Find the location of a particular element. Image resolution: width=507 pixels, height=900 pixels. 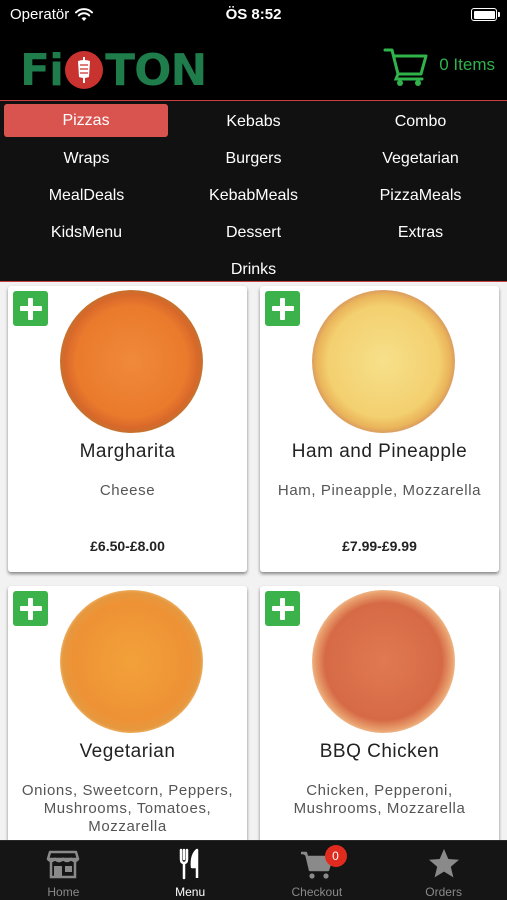

product-description: Cheese is located at coordinates (127, 490).